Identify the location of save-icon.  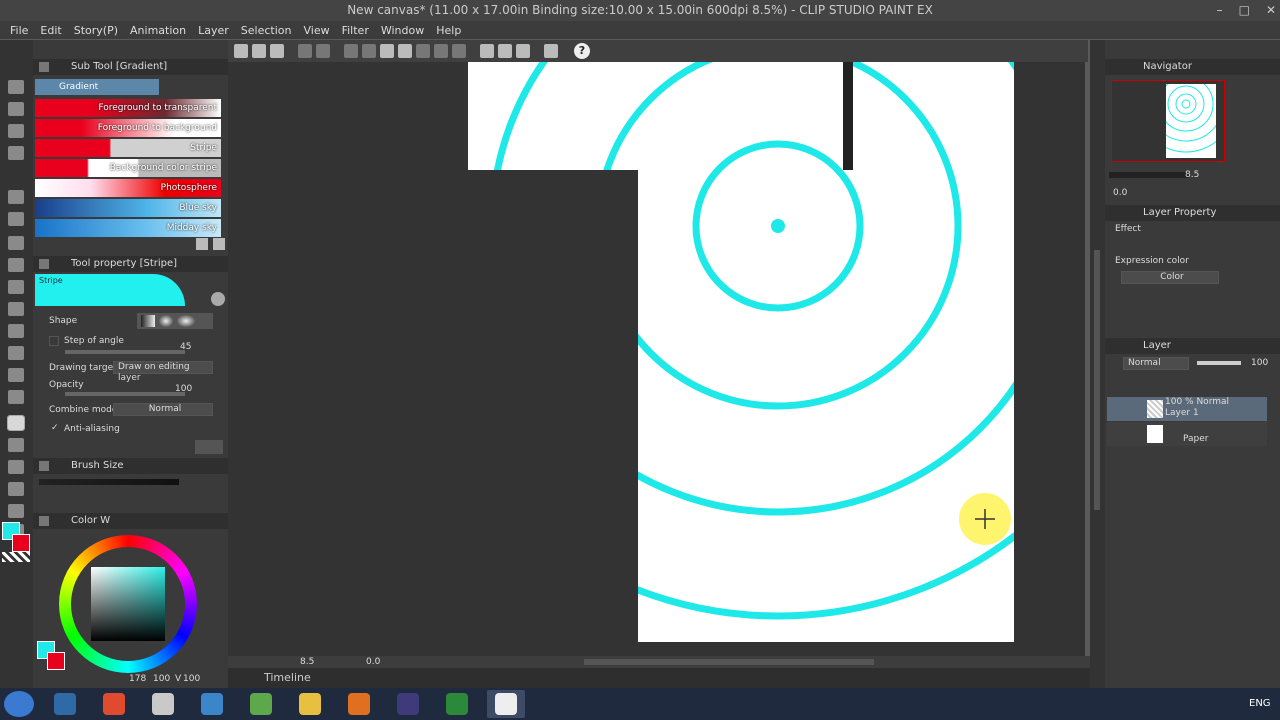
(277, 51).